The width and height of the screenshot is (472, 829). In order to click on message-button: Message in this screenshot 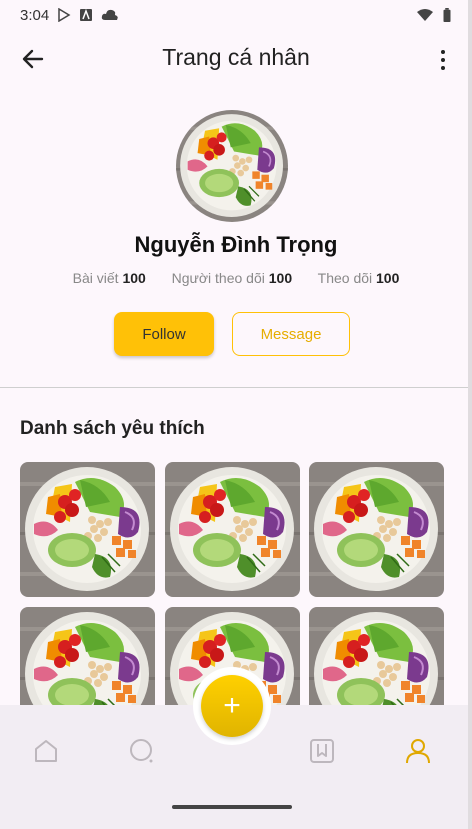, I will do `click(291, 334)`.